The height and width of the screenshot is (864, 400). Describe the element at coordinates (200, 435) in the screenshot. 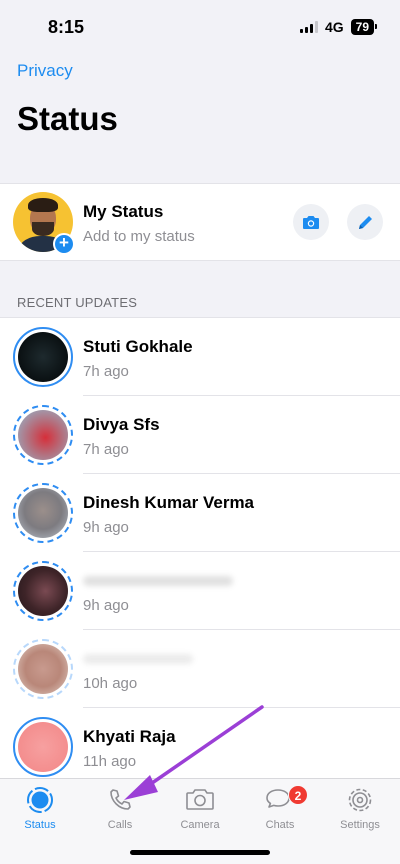

I see `list-item: Divya Sfs 7h ago` at that location.